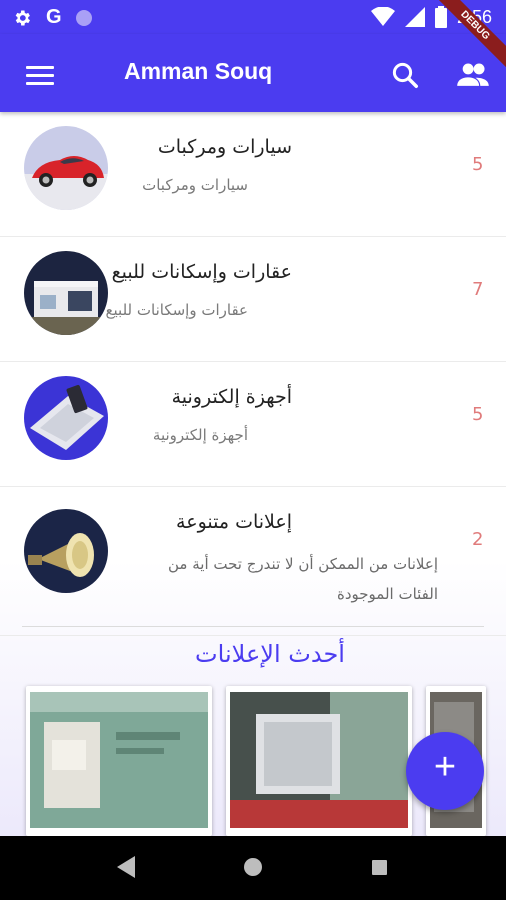 The height and width of the screenshot is (900, 506). I want to click on ad-count: 7, so click(478, 289).